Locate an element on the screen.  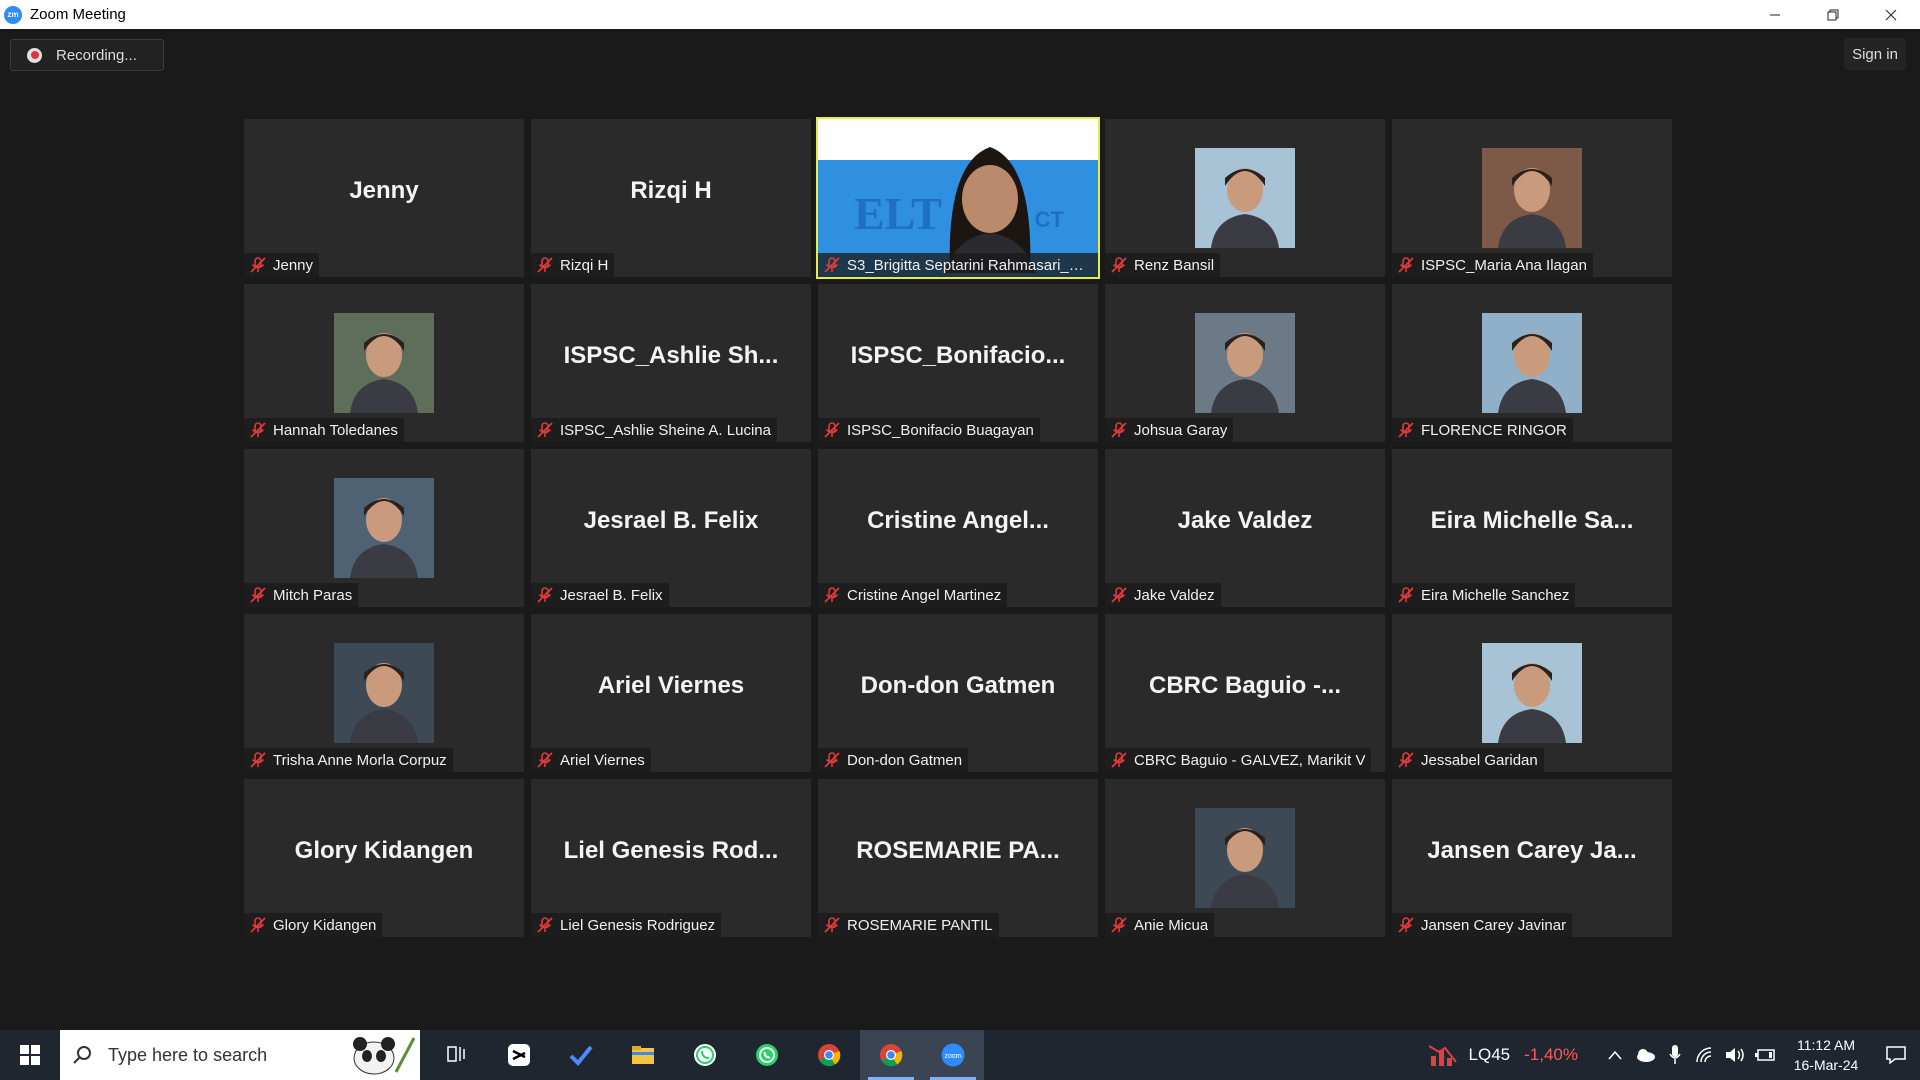
participant-tile: Hannah Toledanes is located at coordinates (384, 363).